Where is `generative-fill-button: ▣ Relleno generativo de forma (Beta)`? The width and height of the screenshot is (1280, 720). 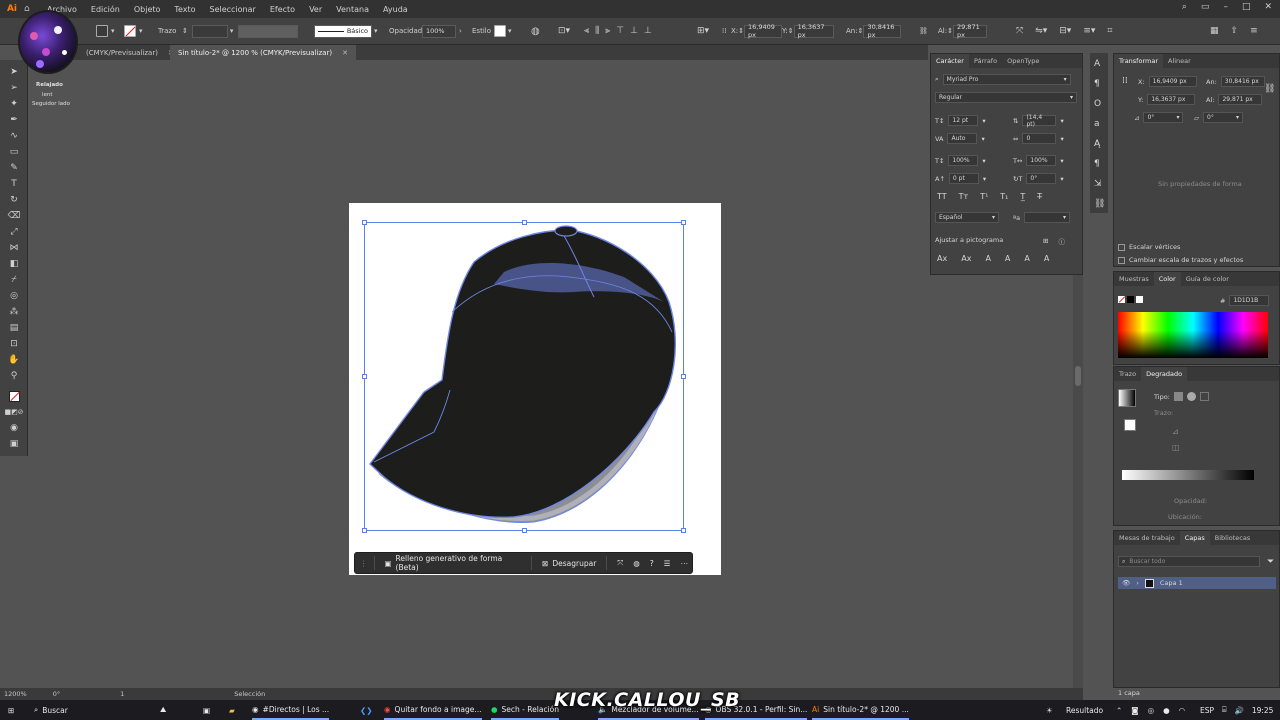
generative-fill-button: ▣ Relleno generativo de forma (Beta) is located at coordinates (452, 563).